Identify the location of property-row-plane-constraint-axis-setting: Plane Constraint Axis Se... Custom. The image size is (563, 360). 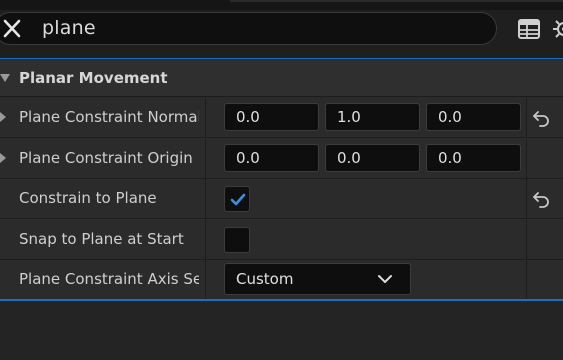
(281, 280).